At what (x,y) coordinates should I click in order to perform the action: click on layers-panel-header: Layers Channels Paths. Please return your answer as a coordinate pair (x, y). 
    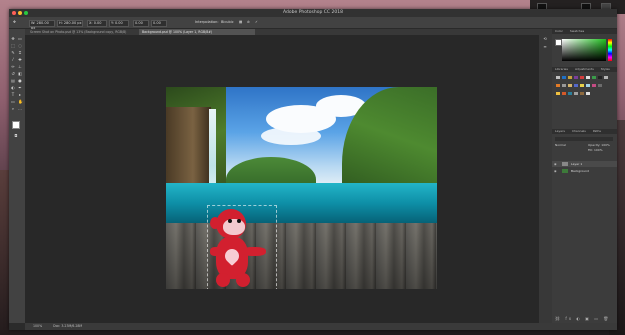
    Looking at the image, I should click on (584, 131).